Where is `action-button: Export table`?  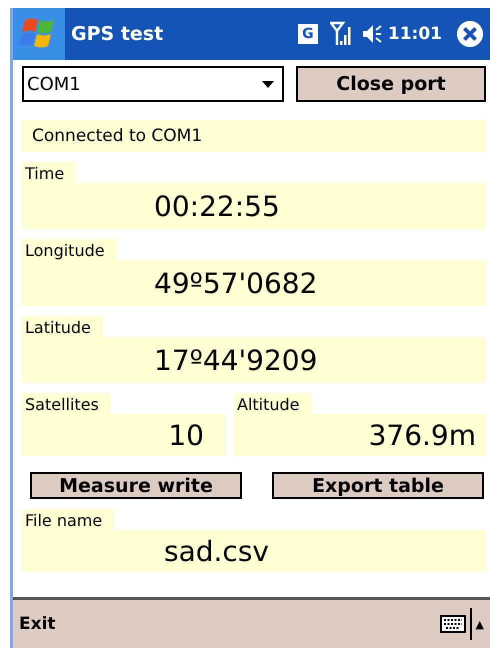
action-button: Export table is located at coordinates (378, 485).